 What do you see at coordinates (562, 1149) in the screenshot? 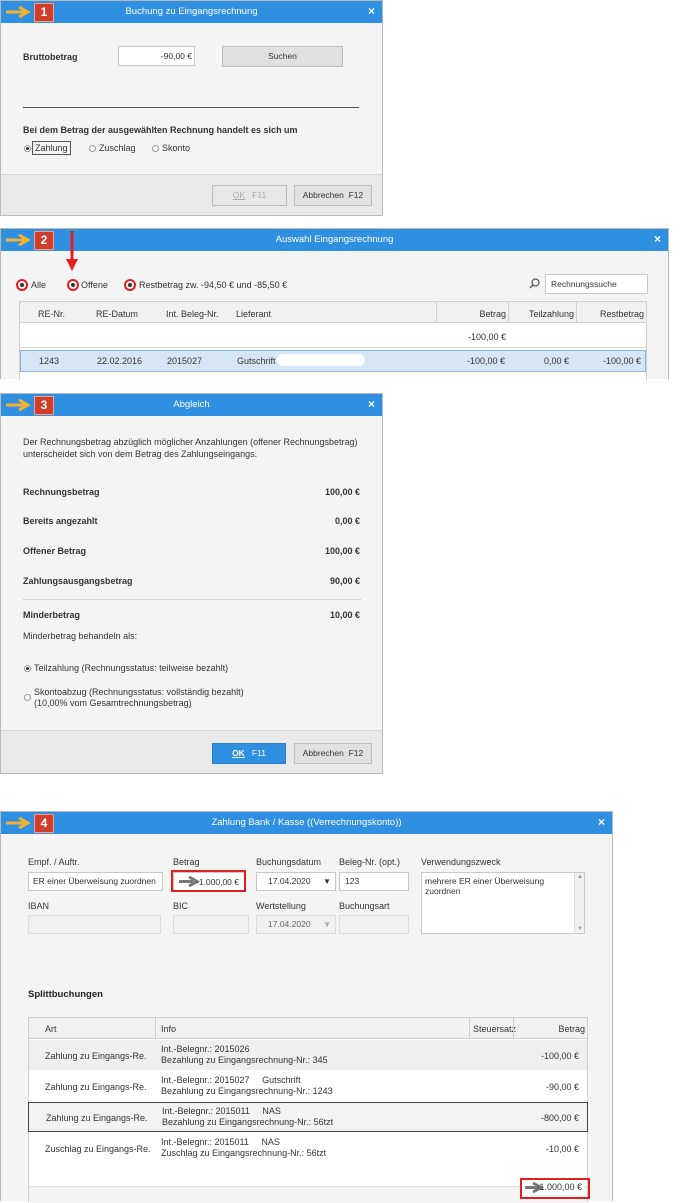
I see `cell-betrag: -10,00 €` at bounding box center [562, 1149].